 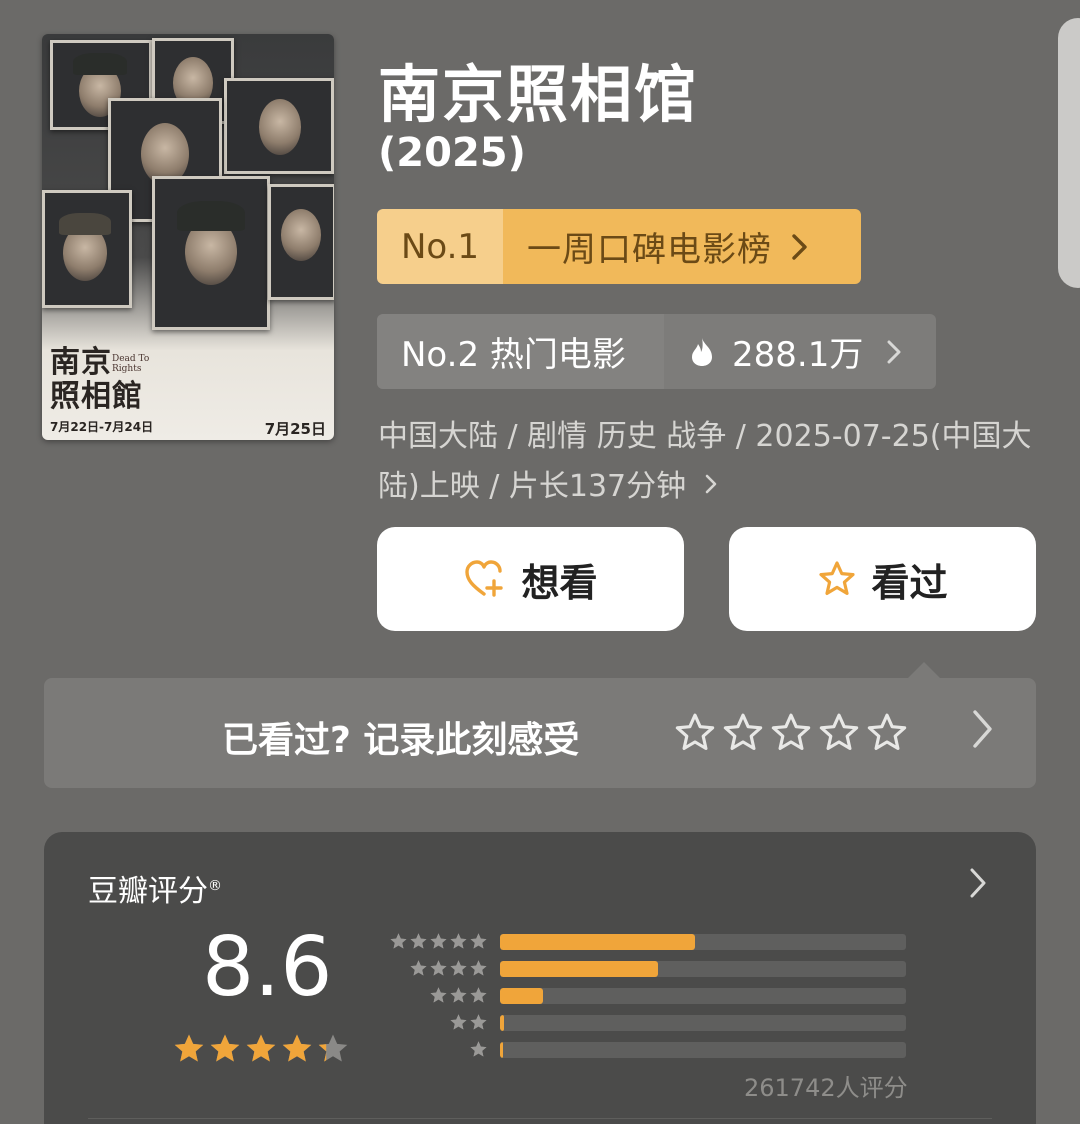 I want to click on movie-title: 南京照相馆, so click(x=538, y=94).